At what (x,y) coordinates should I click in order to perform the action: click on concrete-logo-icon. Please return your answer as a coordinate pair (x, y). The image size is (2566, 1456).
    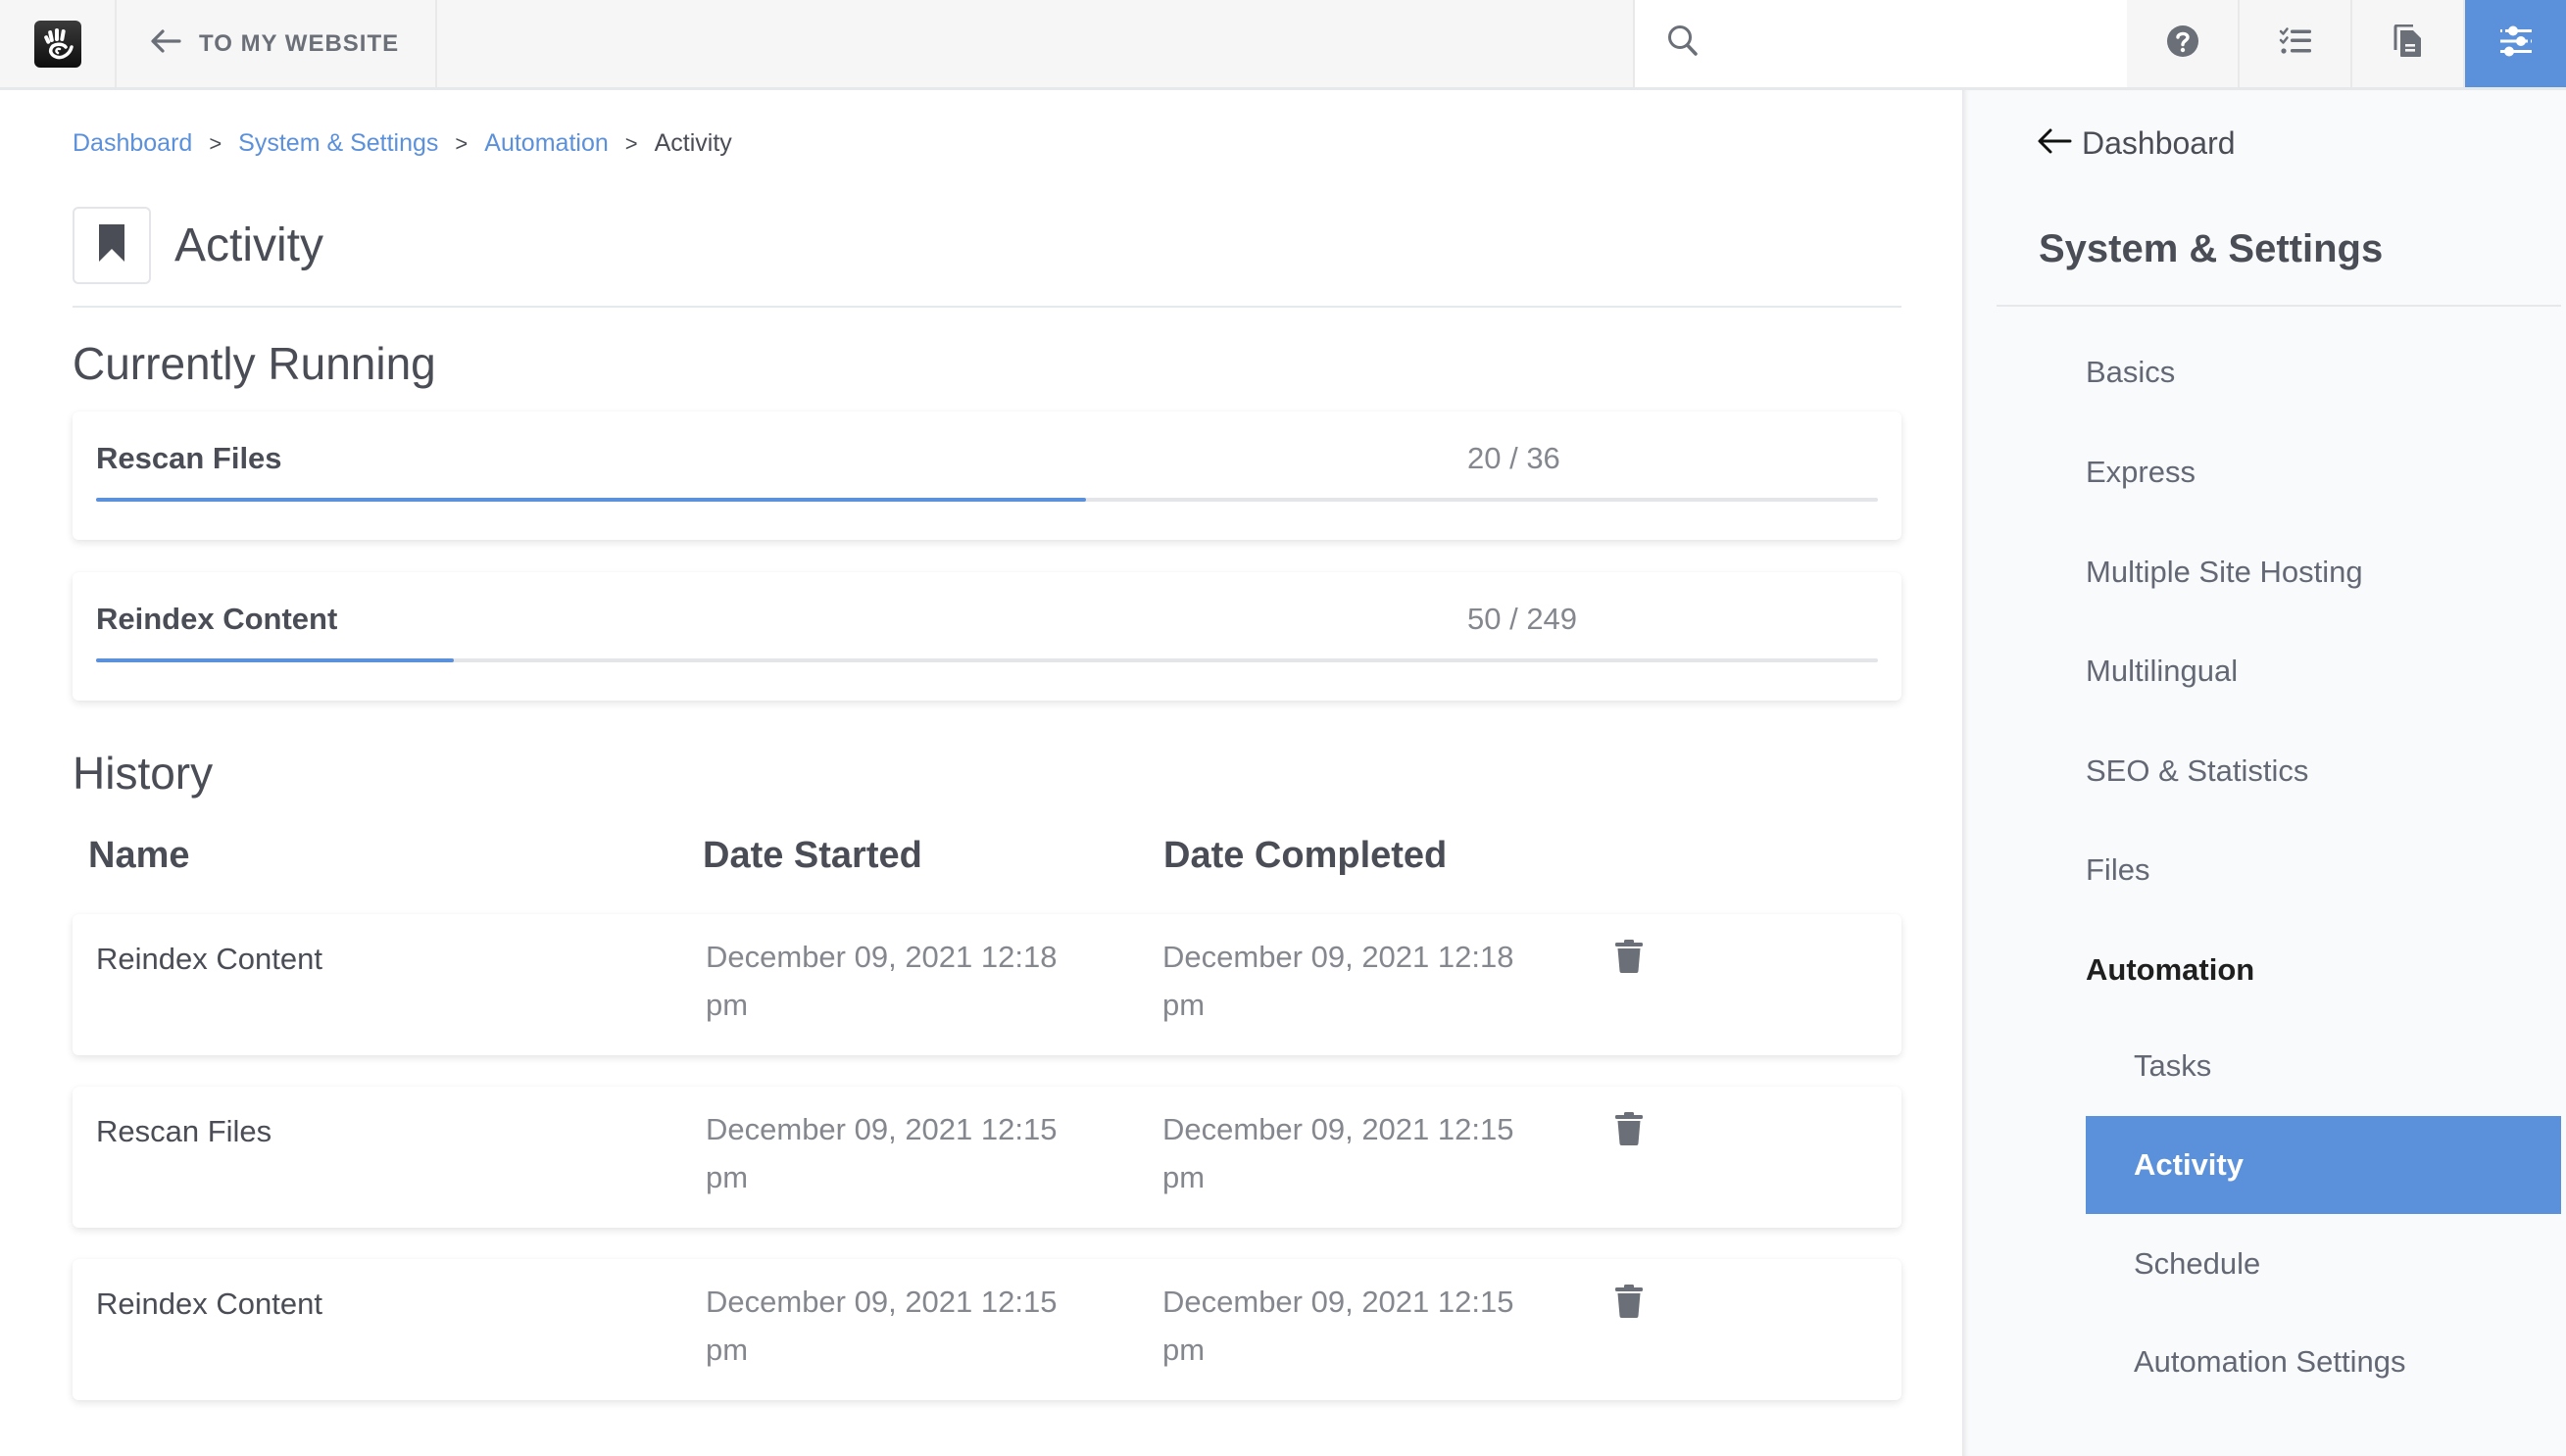
    Looking at the image, I should click on (57, 44).